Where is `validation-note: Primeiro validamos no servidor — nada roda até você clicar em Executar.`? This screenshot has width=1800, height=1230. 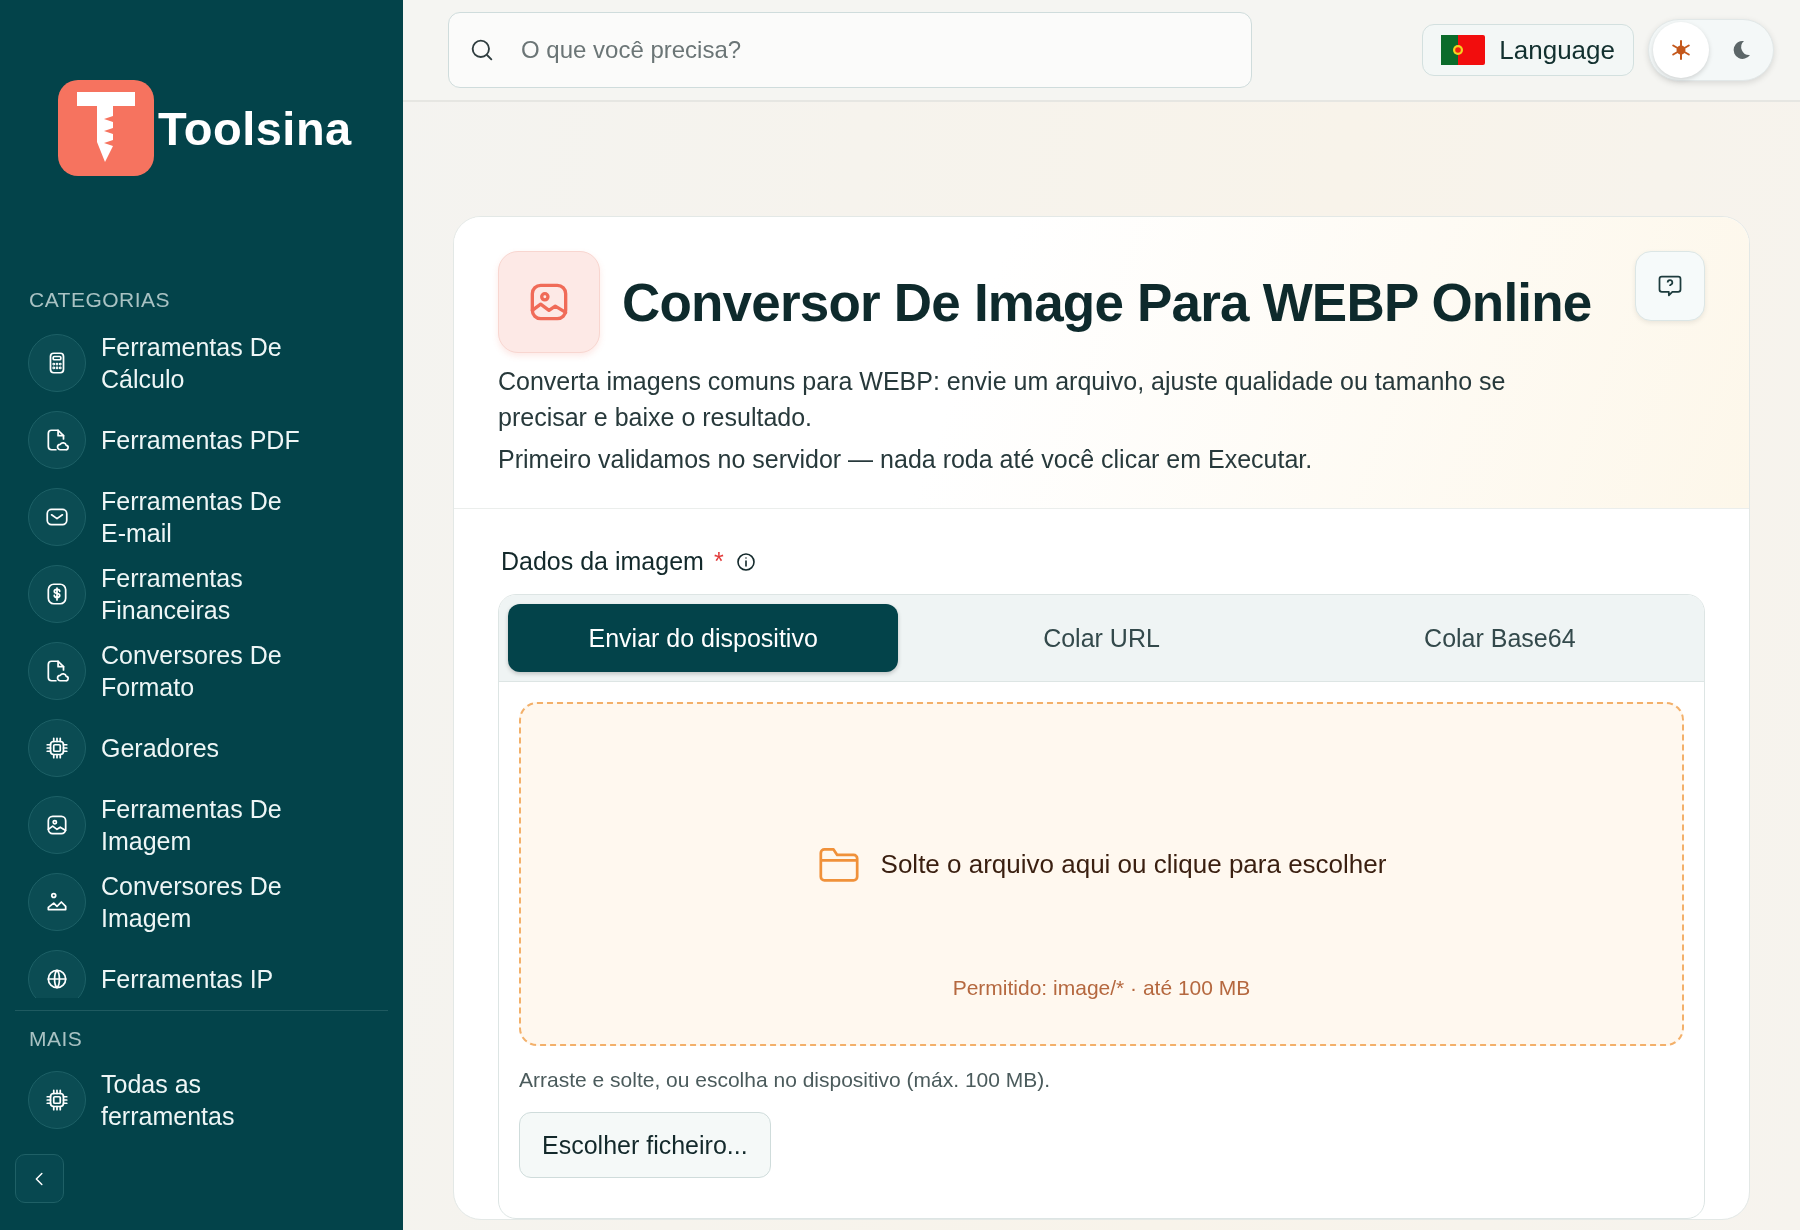
validation-note: Primeiro validamos no servidor — nada roda até você clicar em Executar. is located at coordinates (906, 459).